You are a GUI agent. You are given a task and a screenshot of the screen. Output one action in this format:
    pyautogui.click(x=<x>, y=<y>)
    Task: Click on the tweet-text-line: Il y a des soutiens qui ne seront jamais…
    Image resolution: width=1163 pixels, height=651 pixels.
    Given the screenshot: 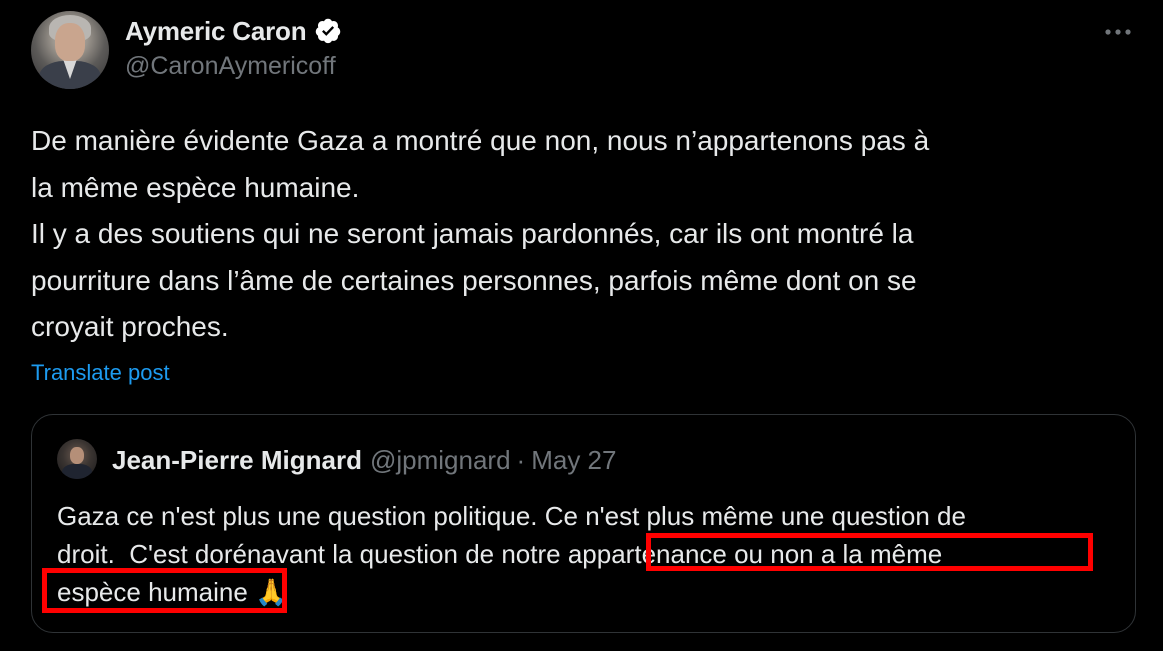 What is the action you would take?
    pyautogui.click(x=472, y=233)
    